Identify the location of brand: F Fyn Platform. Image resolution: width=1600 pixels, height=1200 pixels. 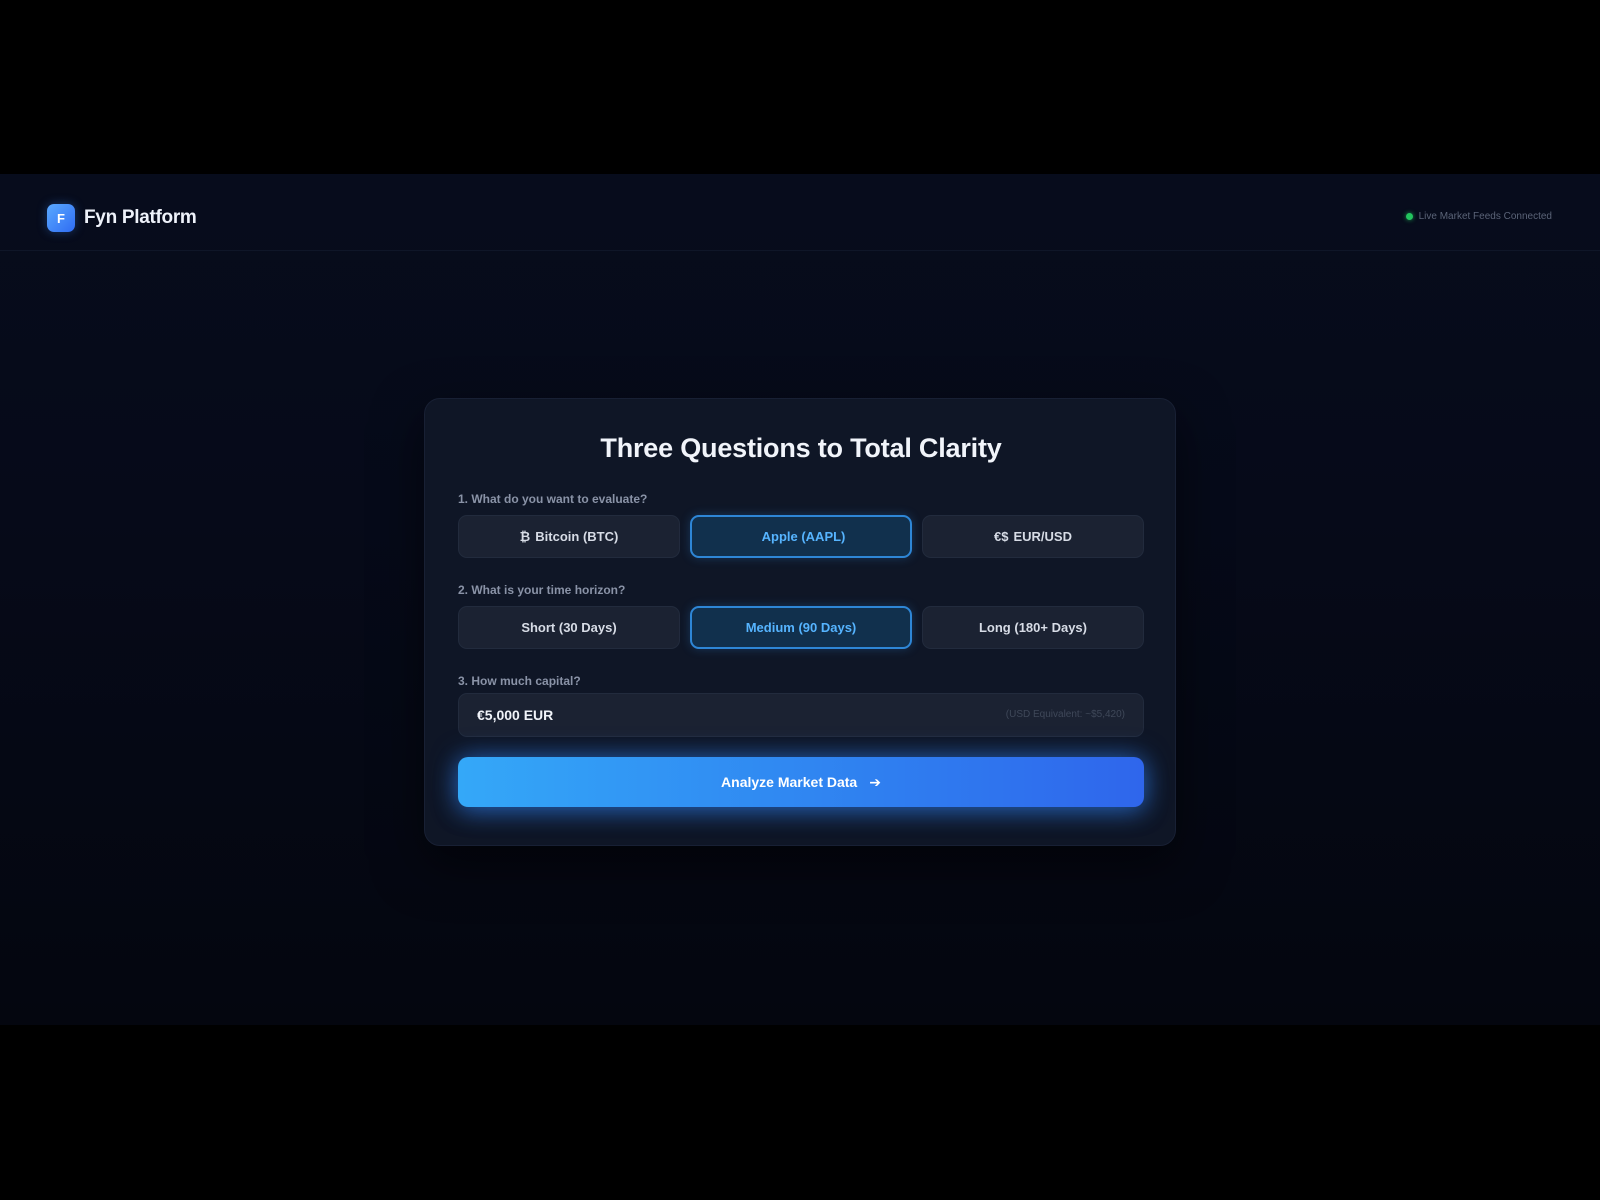
(122, 218).